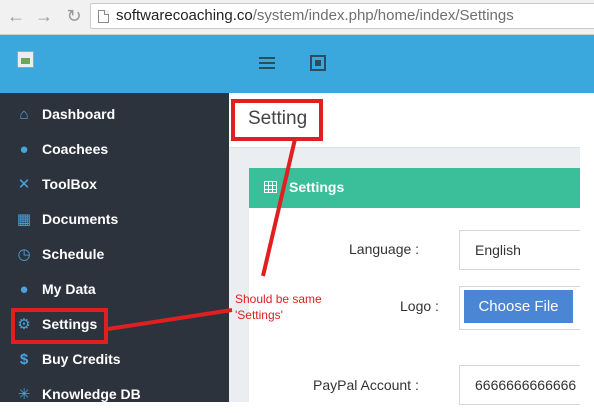 This screenshot has height=413, width=594. Describe the element at coordinates (103, 16) in the screenshot. I see `page-icon` at that location.